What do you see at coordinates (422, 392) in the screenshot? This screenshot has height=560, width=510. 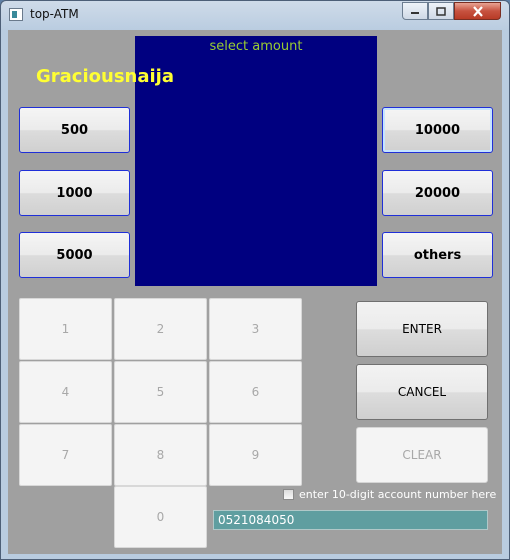 I see `cancel-button: CANCEL` at bounding box center [422, 392].